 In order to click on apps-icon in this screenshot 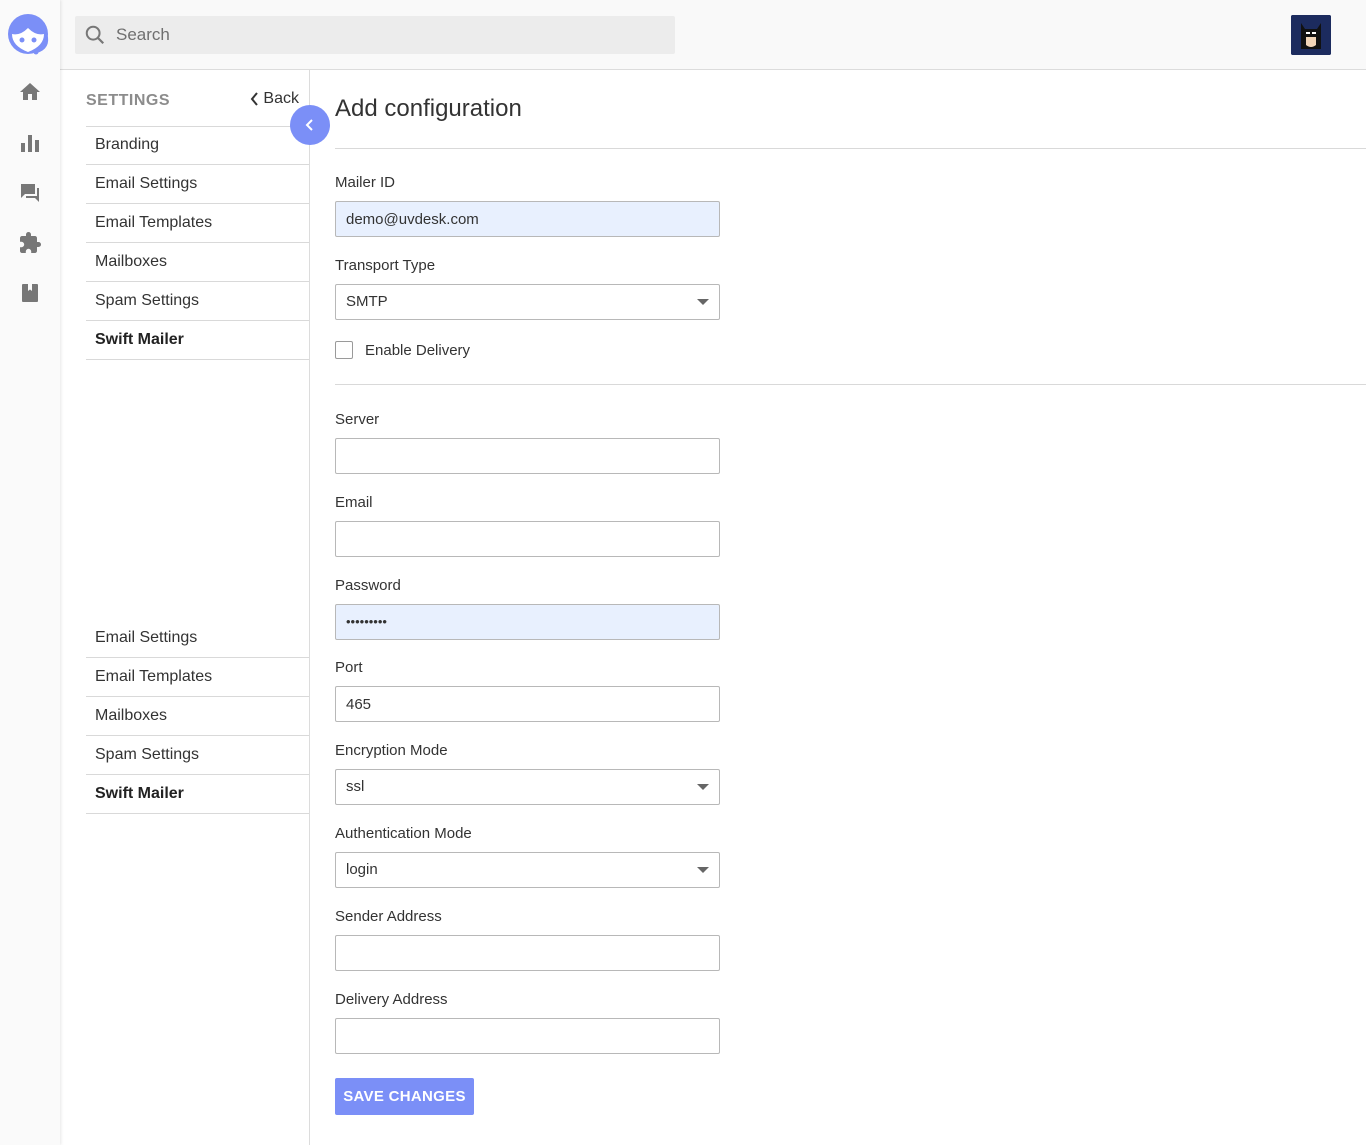, I will do `click(30, 243)`.